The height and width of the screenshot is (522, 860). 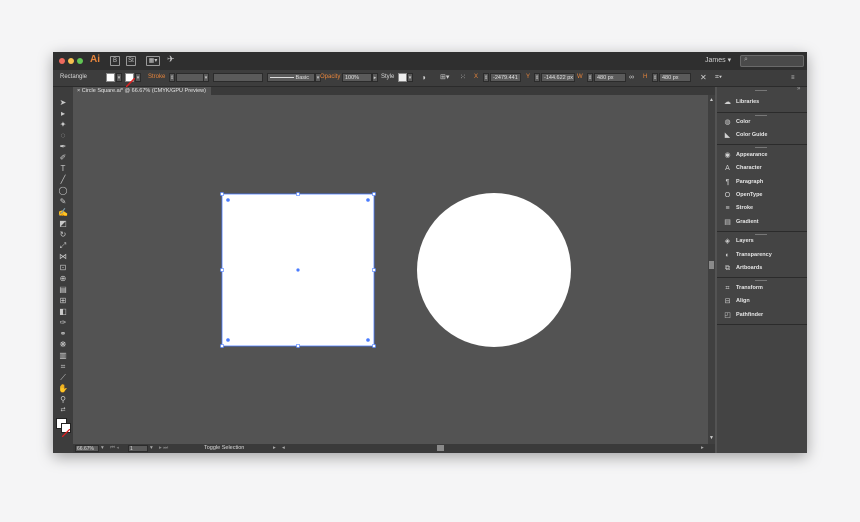 What do you see at coordinates (764, 208) in the screenshot?
I see `panel-stroke: ≡ Stroke` at bounding box center [764, 208].